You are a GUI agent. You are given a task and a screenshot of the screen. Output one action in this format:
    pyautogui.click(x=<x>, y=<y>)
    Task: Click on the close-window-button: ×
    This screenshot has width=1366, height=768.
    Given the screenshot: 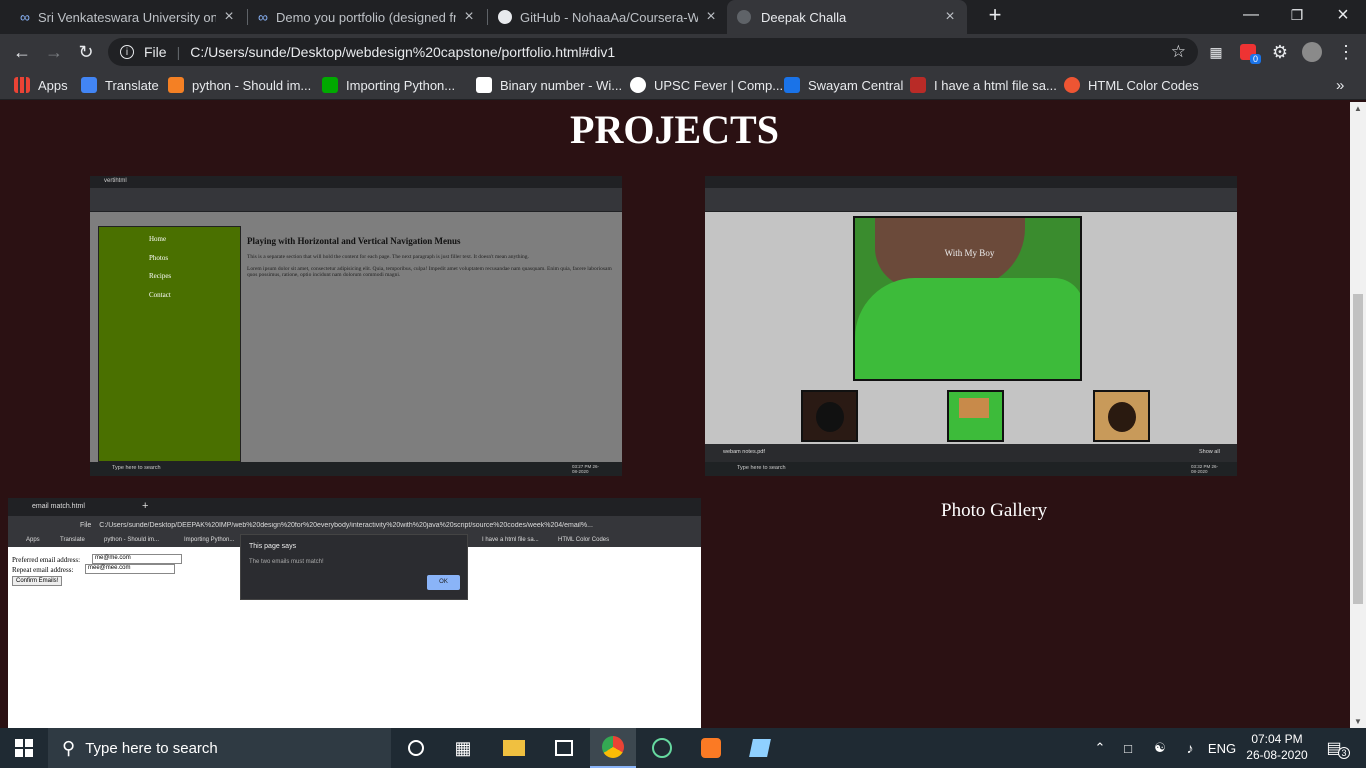 What is the action you would take?
    pyautogui.click(x=1343, y=15)
    